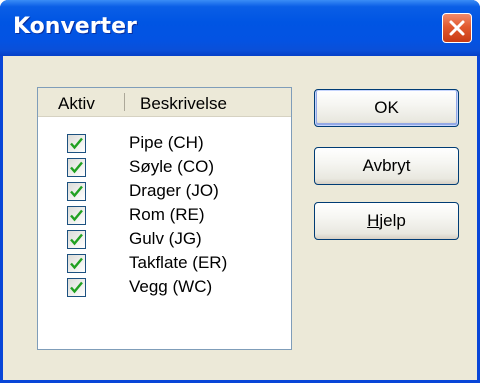 The width and height of the screenshot is (480, 383). I want to click on list-item-label: Rom (RE), so click(167, 214).